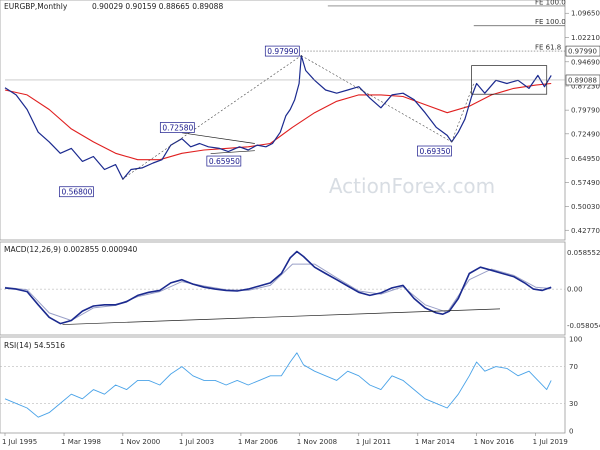  What do you see at coordinates (412, 186) in the screenshot?
I see `watermark: ActionForex.com` at bounding box center [412, 186].